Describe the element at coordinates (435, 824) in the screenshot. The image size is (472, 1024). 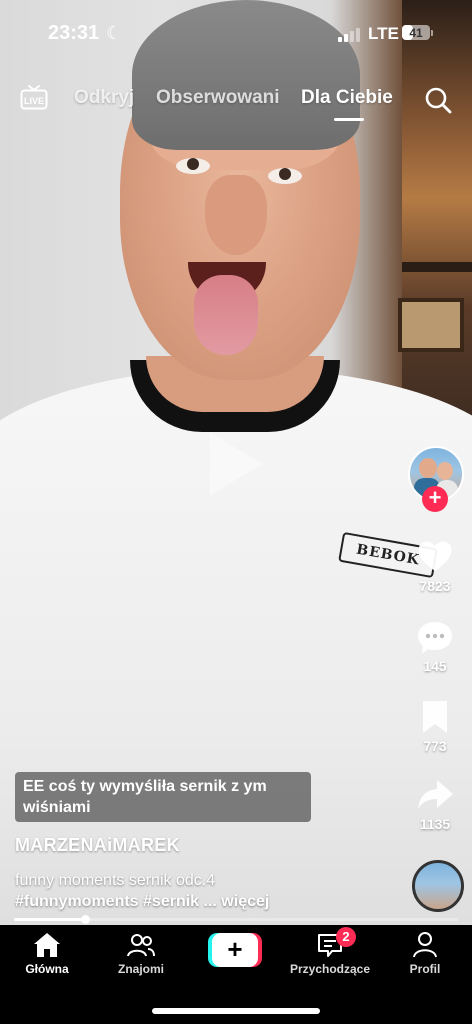
I see `share-count: 1135` at that location.